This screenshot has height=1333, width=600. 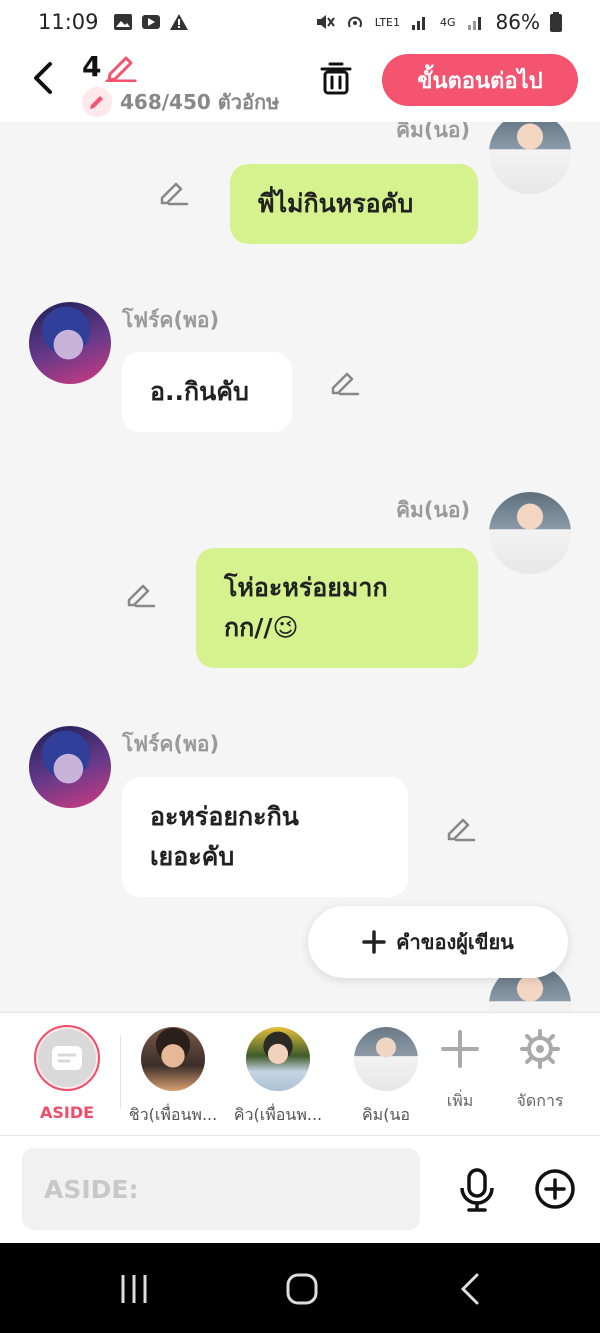 What do you see at coordinates (207, 392) in the screenshot?
I see `message-bubble: อ..กินคับ` at bounding box center [207, 392].